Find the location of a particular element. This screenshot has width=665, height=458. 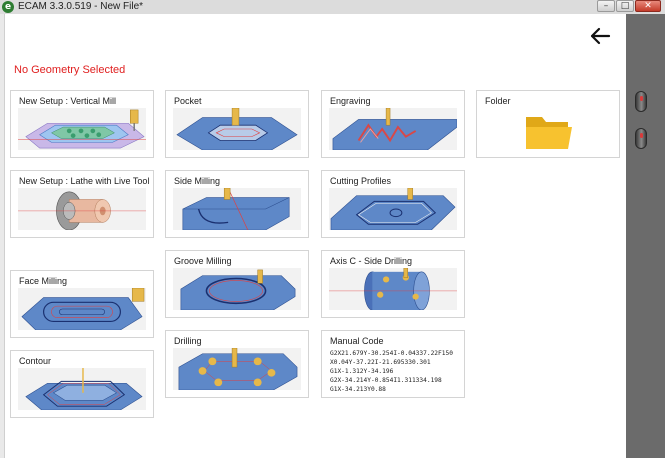

setup-vertical-mill-card: New Setup : Vertical Mill is located at coordinates (82, 124).